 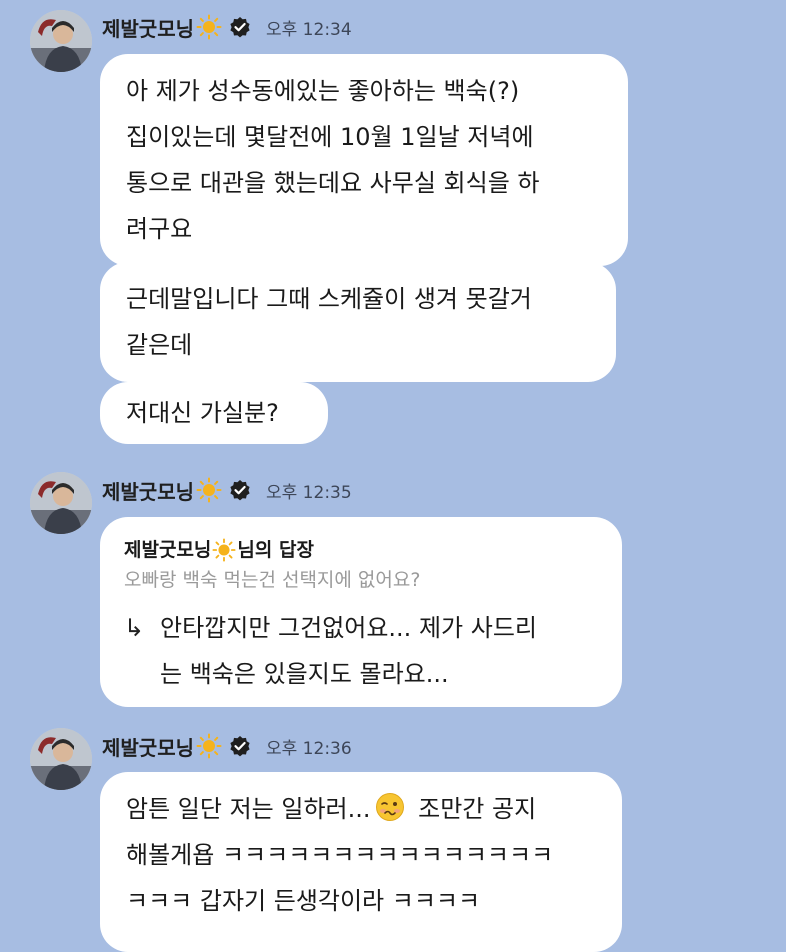 I want to click on message-text-line: 저대신 가실분?, so click(x=202, y=413).